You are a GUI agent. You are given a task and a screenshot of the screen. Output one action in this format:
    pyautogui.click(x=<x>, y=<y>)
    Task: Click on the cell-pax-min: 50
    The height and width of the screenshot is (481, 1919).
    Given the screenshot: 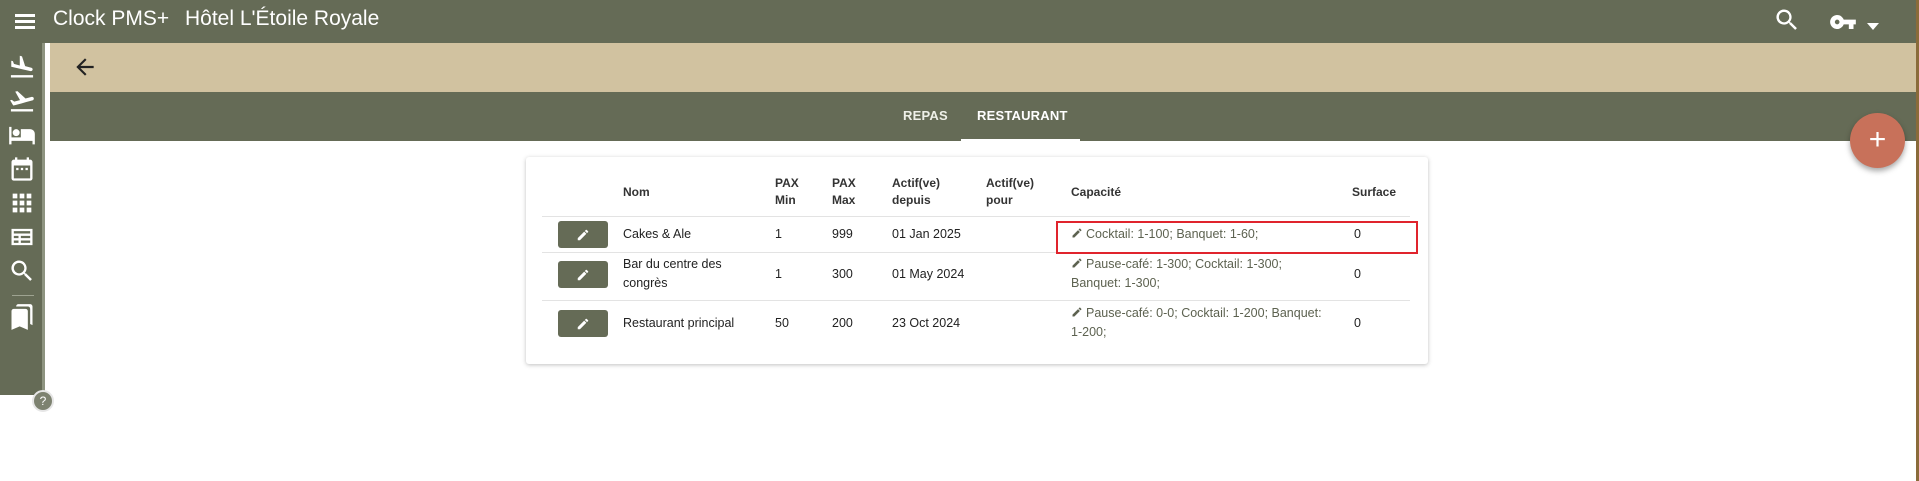 What is the action you would take?
    pyautogui.click(x=782, y=323)
    